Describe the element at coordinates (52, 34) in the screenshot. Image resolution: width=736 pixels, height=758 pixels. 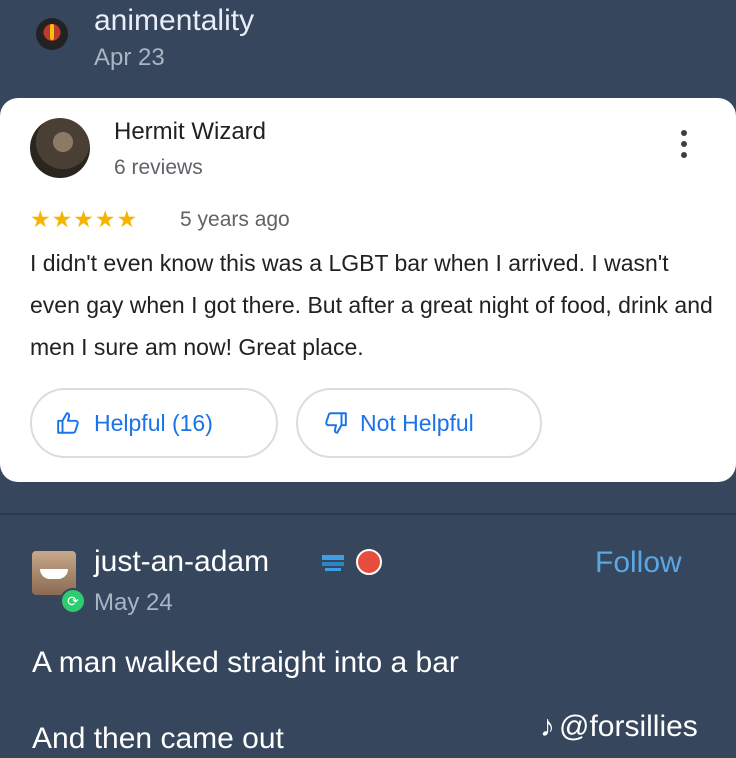
I see `avatar` at that location.